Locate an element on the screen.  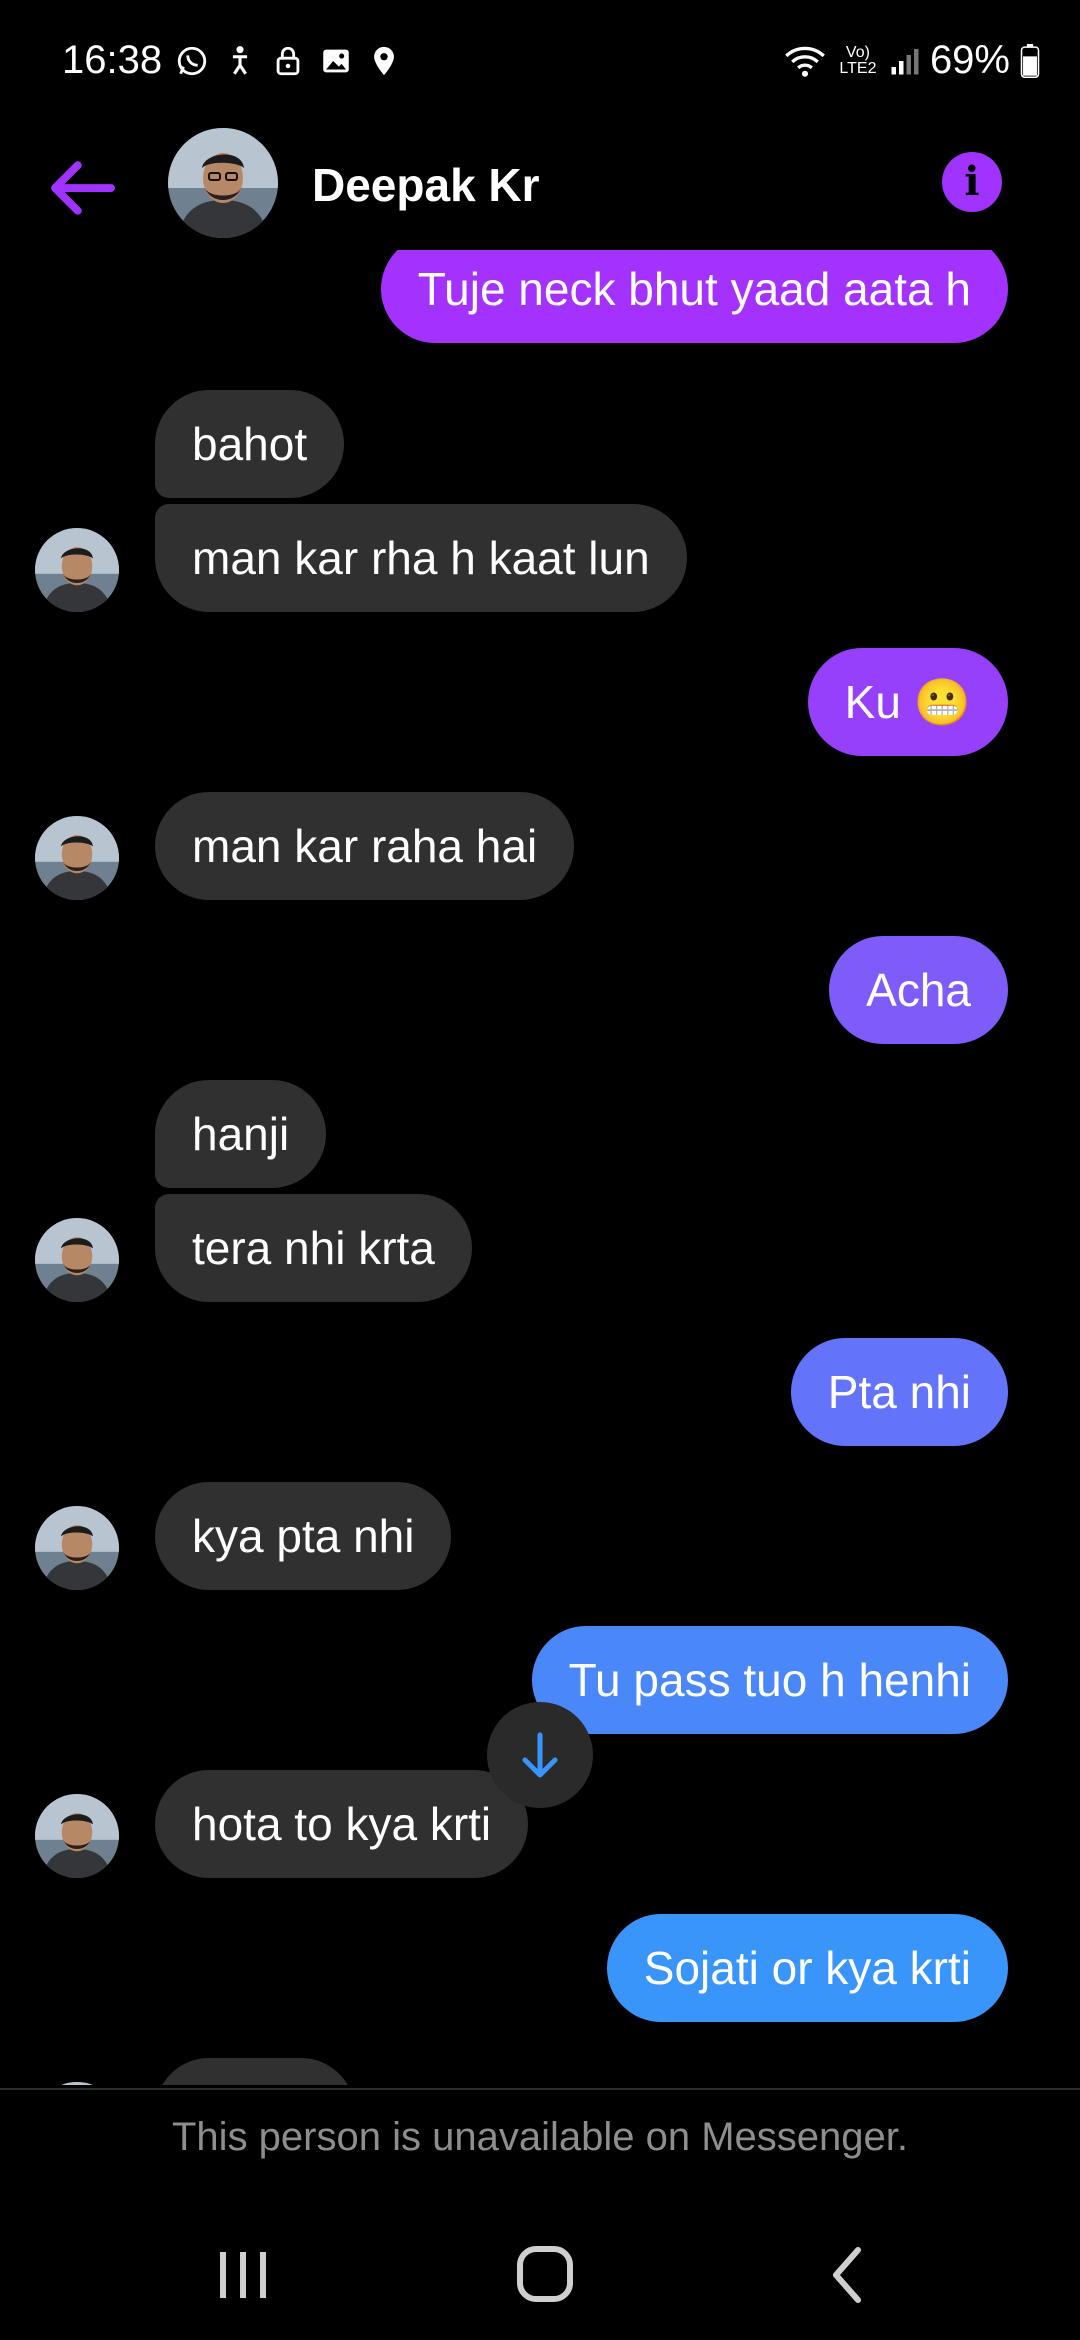
battery-percent: 69% is located at coordinates (969, 60).